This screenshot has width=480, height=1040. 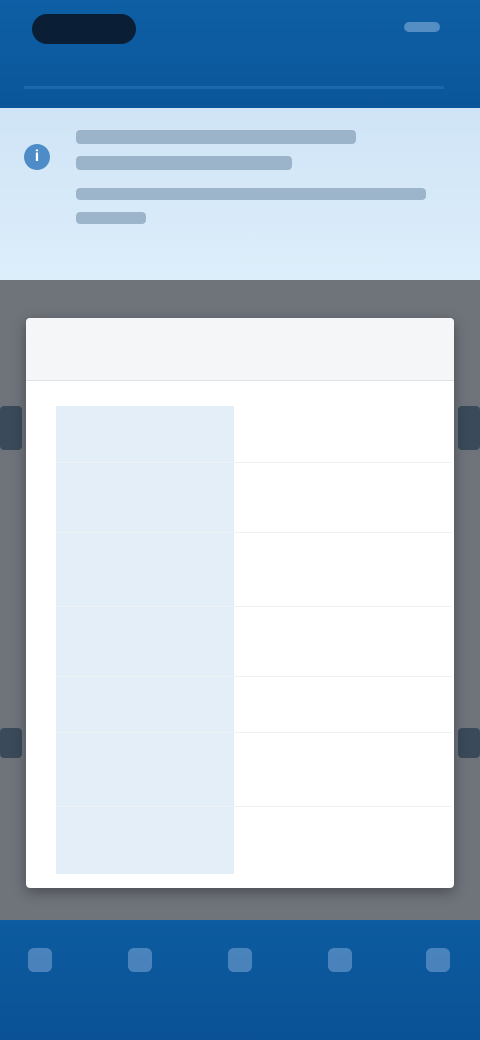 I want to click on nav-item-list, so click(x=140, y=975).